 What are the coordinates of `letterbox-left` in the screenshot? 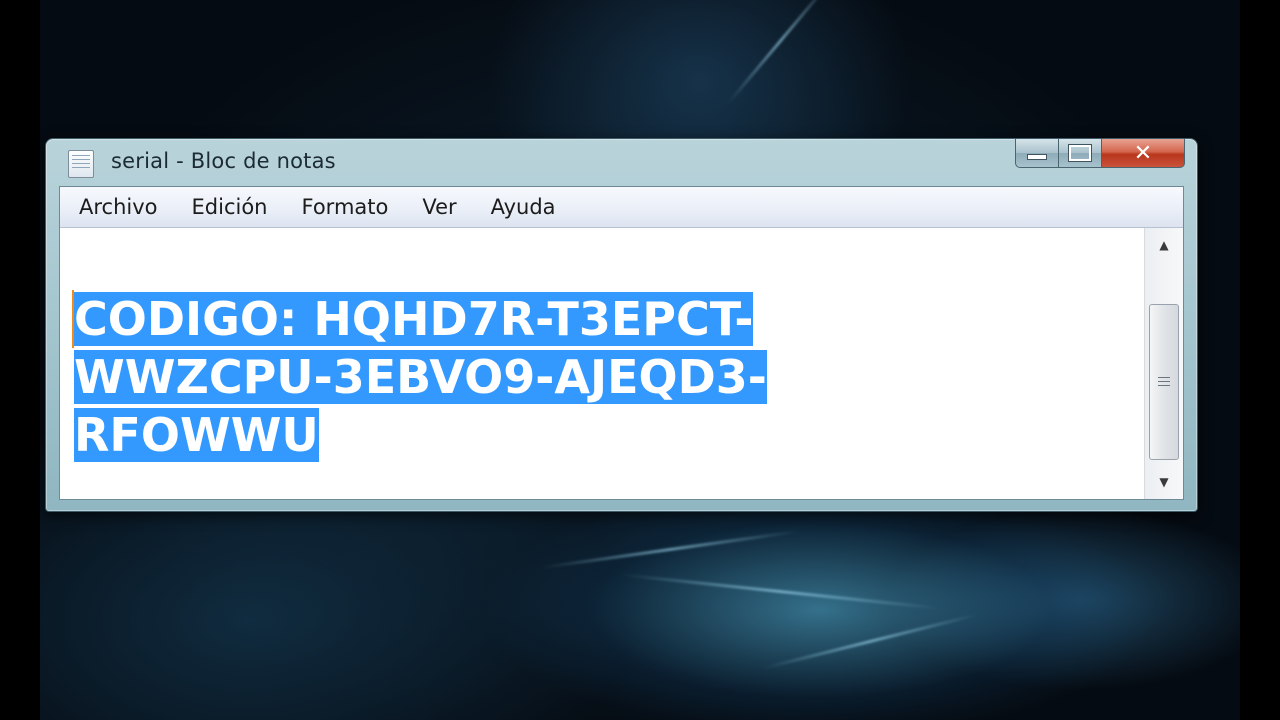 It's located at (20, 360).